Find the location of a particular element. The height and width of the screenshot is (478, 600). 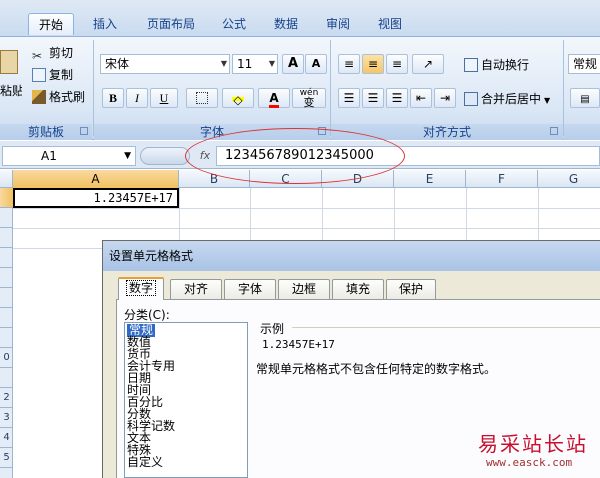

wrap-text-button: 自动换行 is located at coordinates (496, 65).